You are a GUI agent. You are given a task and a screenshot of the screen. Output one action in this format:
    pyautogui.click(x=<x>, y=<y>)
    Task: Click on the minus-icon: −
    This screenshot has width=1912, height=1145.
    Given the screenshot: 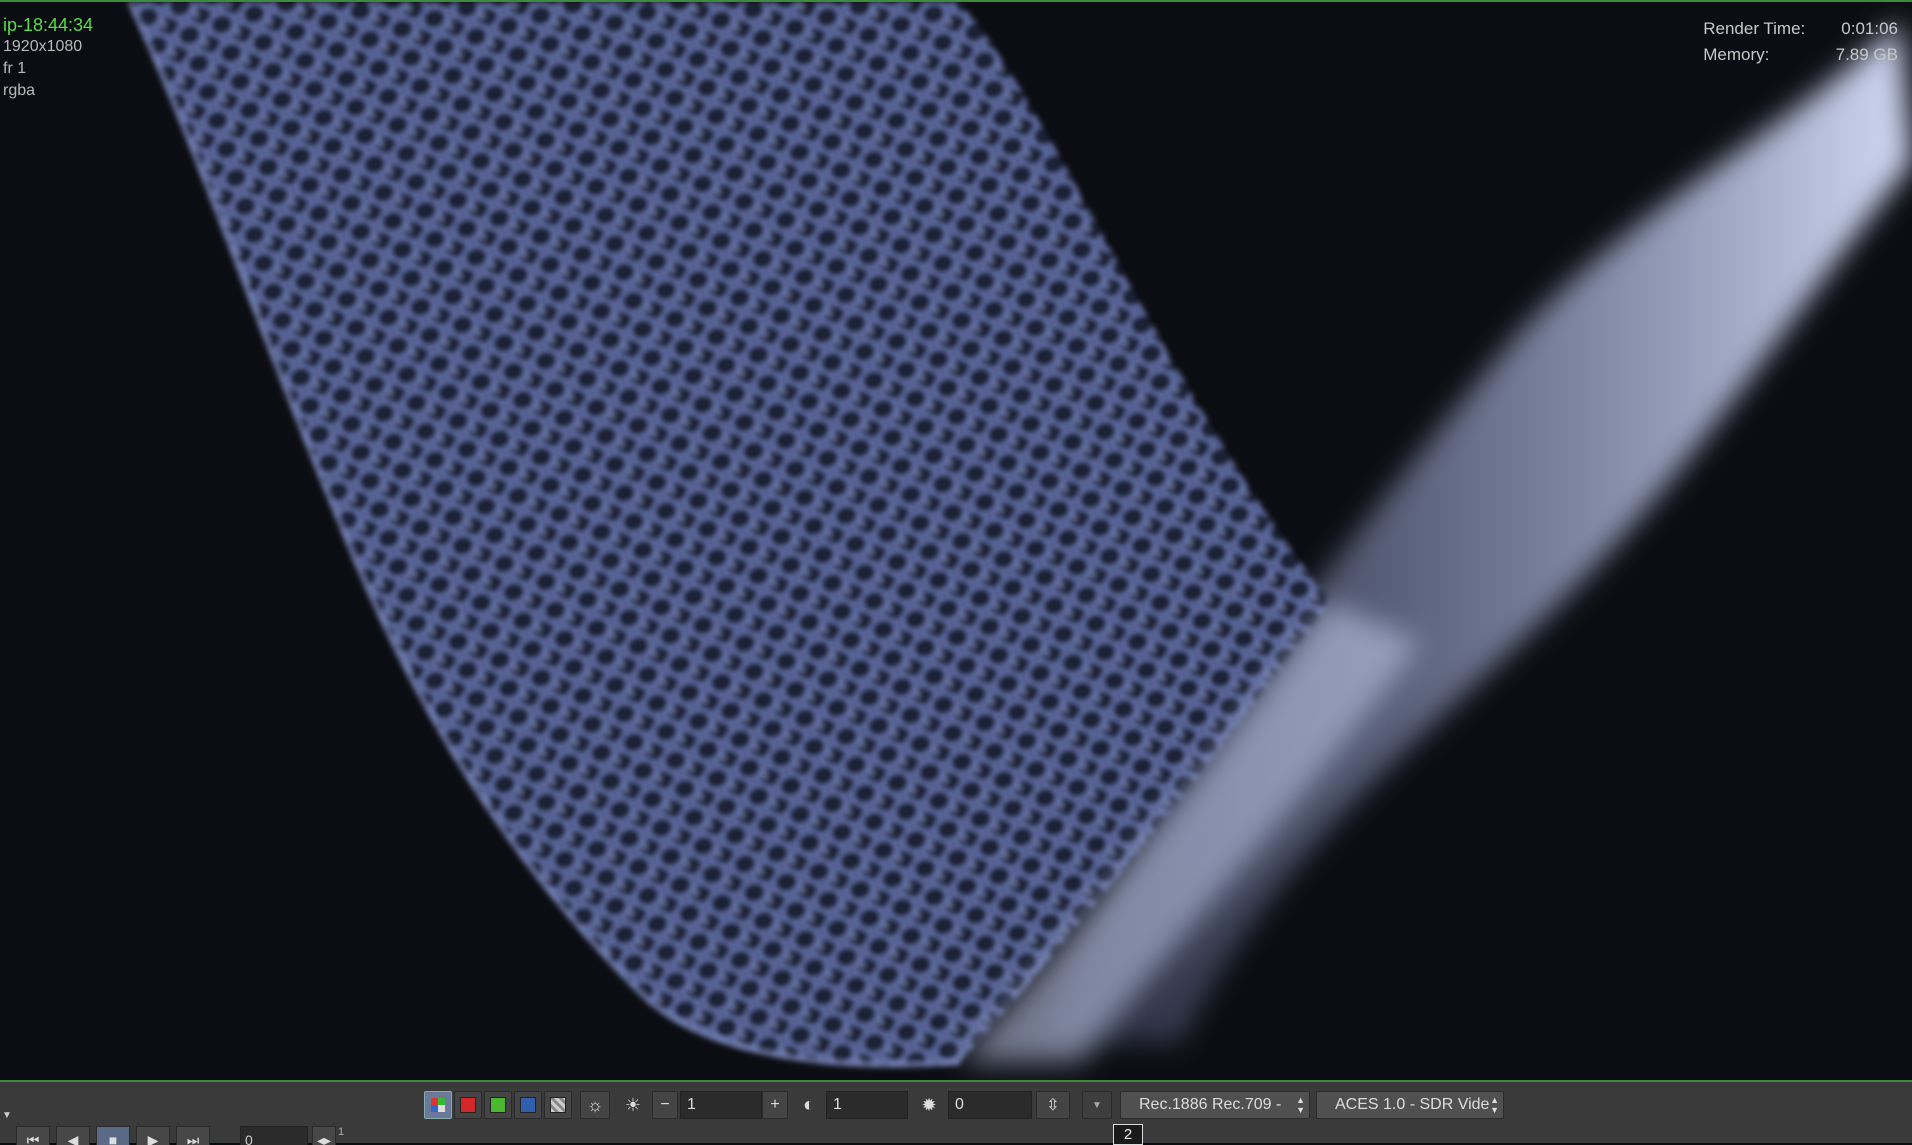 What is the action you would take?
    pyautogui.click(x=665, y=1104)
    